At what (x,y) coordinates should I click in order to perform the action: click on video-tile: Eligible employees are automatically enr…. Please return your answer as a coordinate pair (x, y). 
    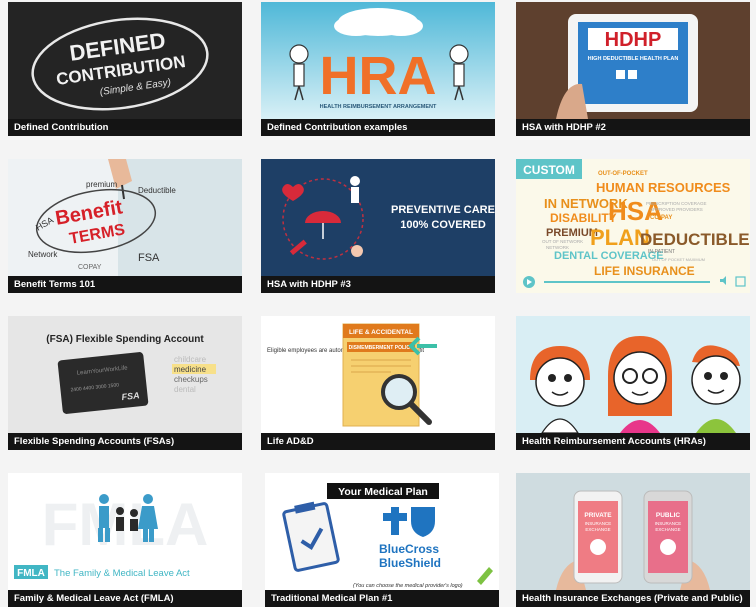
    Looking at the image, I should click on (378, 383).